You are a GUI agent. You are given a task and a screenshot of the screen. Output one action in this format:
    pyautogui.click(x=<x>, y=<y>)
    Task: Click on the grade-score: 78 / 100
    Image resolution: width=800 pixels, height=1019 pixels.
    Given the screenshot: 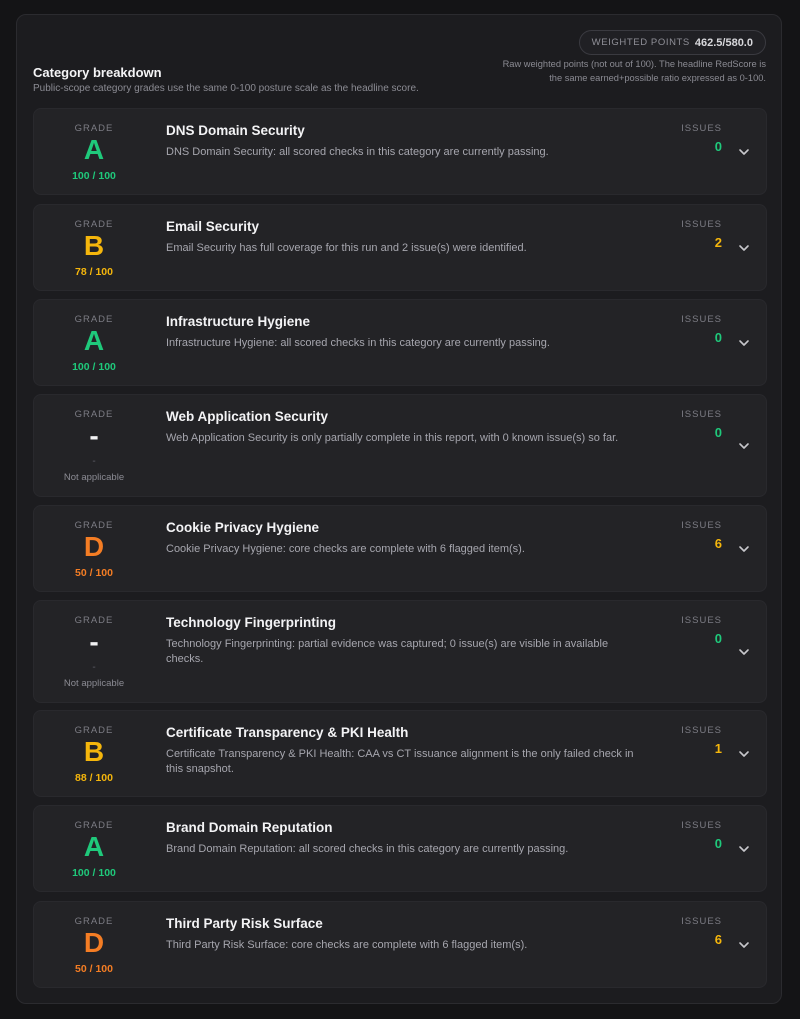 What is the action you would take?
    pyautogui.click(x=94, y=272)
    